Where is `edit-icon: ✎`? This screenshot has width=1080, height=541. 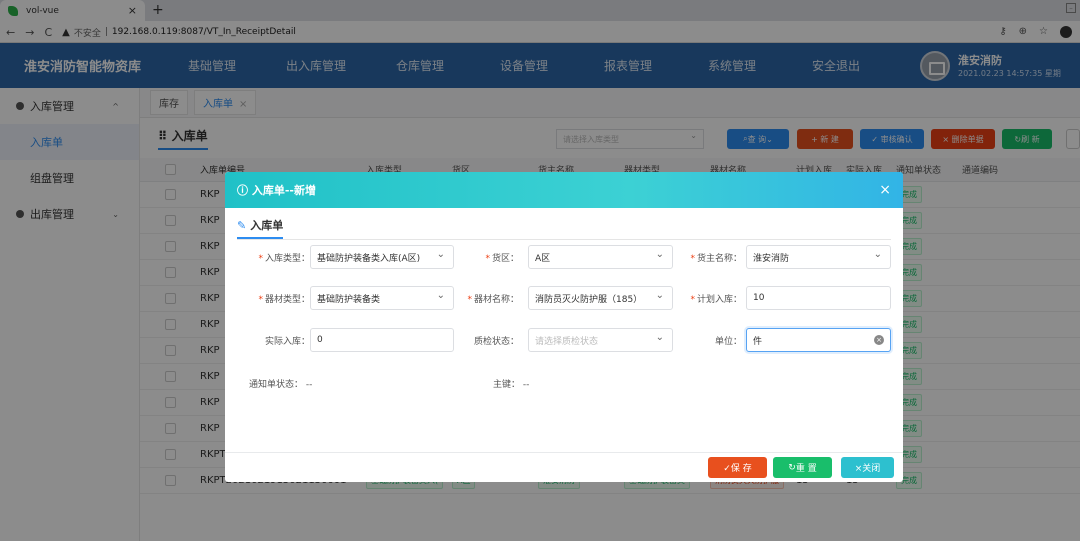 edit-icon: ✎ is located at coordinates (242, 225).